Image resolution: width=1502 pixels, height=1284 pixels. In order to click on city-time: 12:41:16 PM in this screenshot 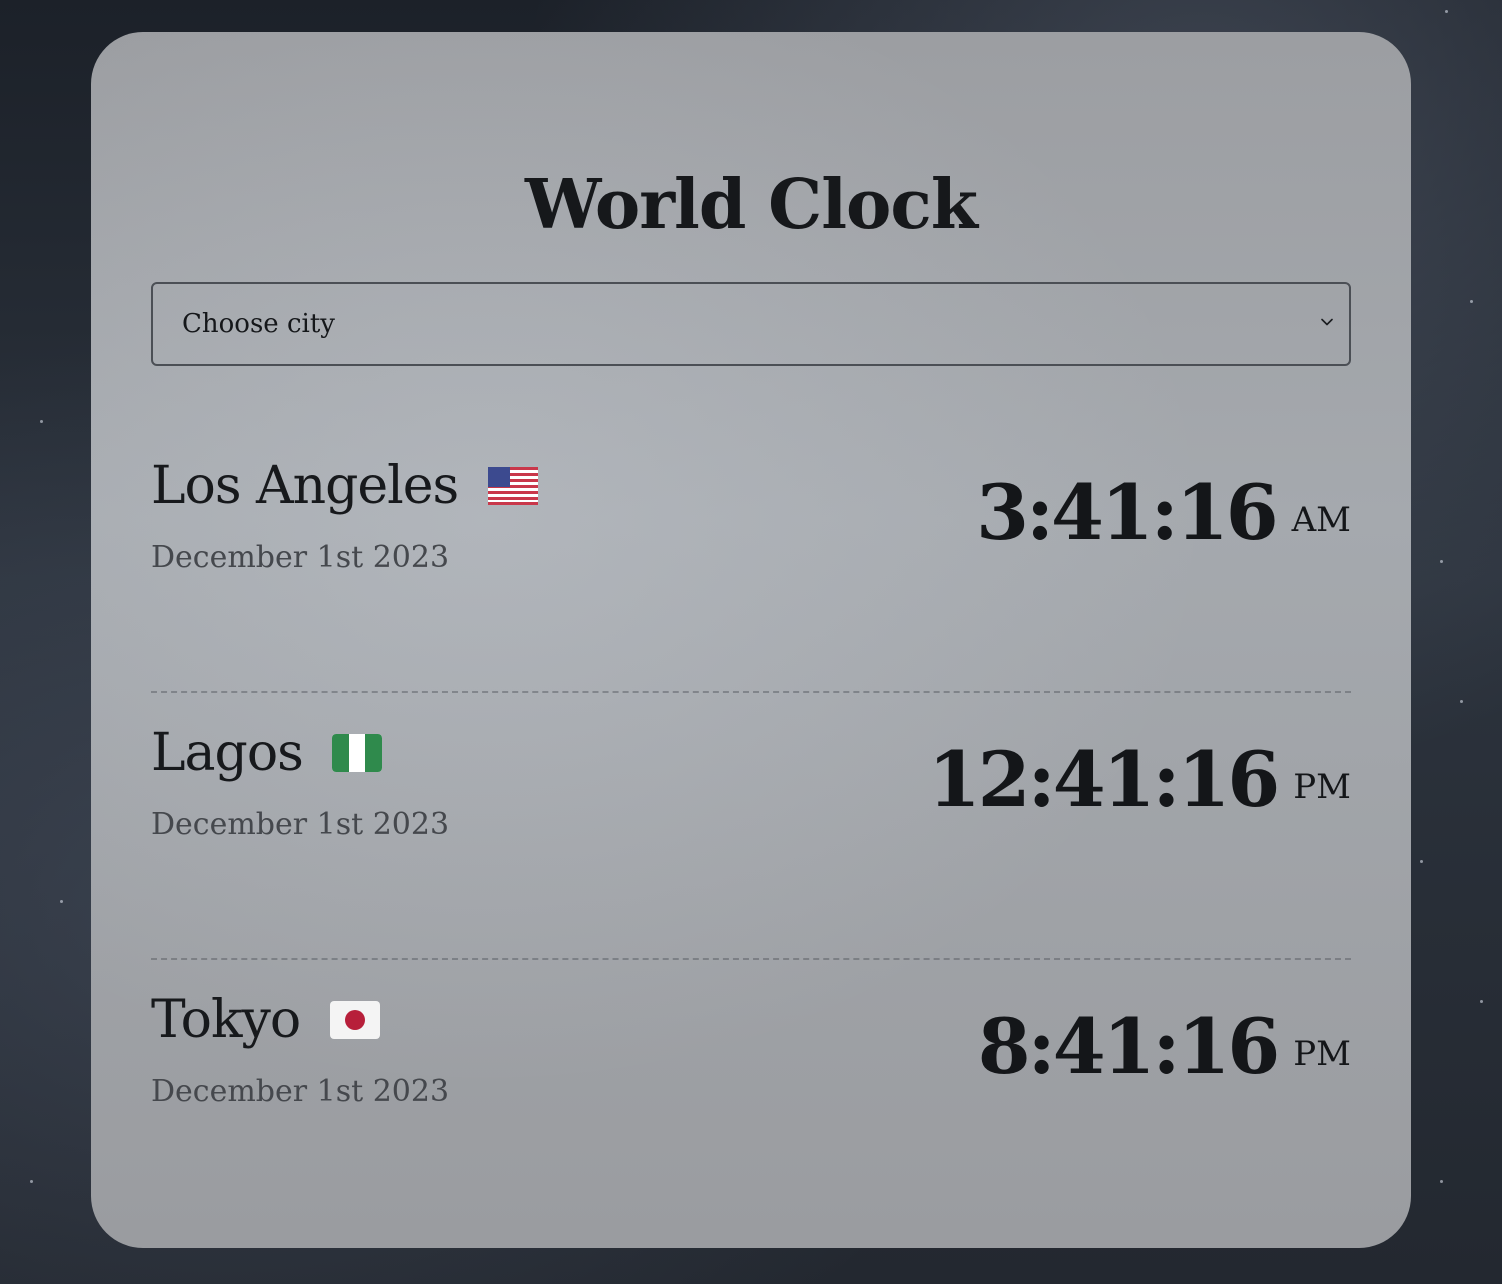, I will do `click(1139, 780)`.